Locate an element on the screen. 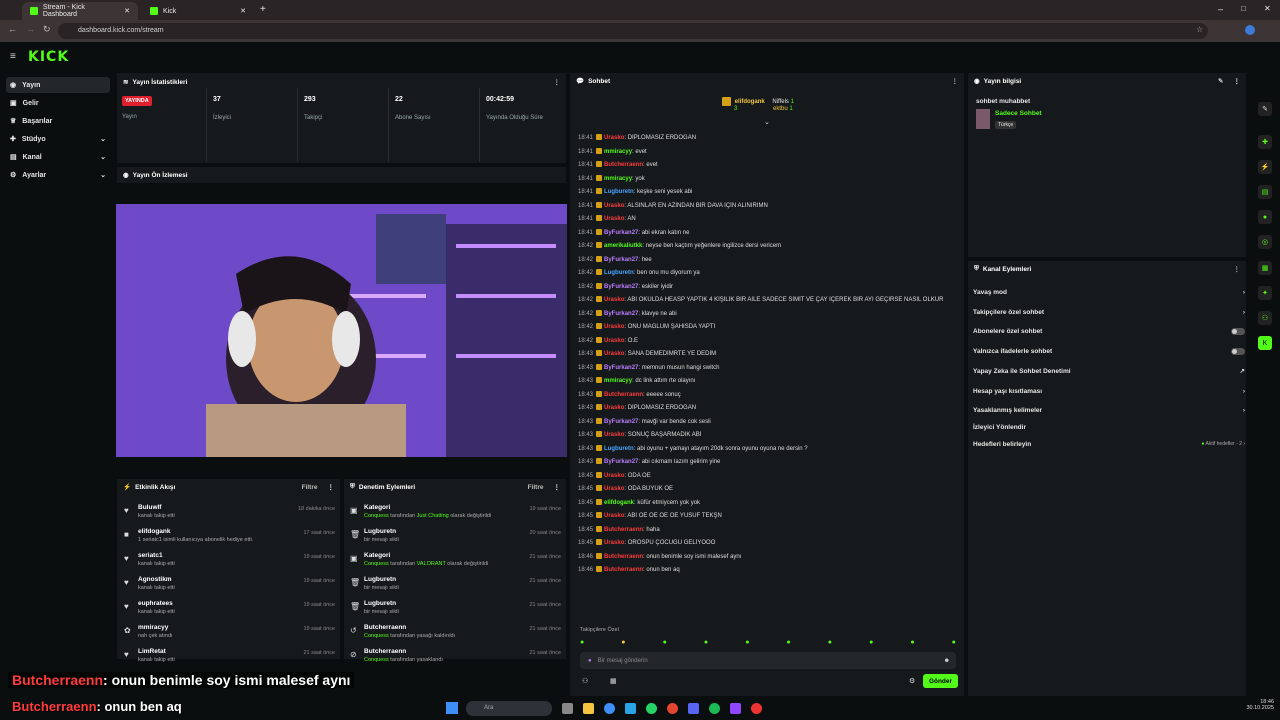 The image size is (1280, 720). wrench-icon: ✦ is located at coordinates (1265, 293).